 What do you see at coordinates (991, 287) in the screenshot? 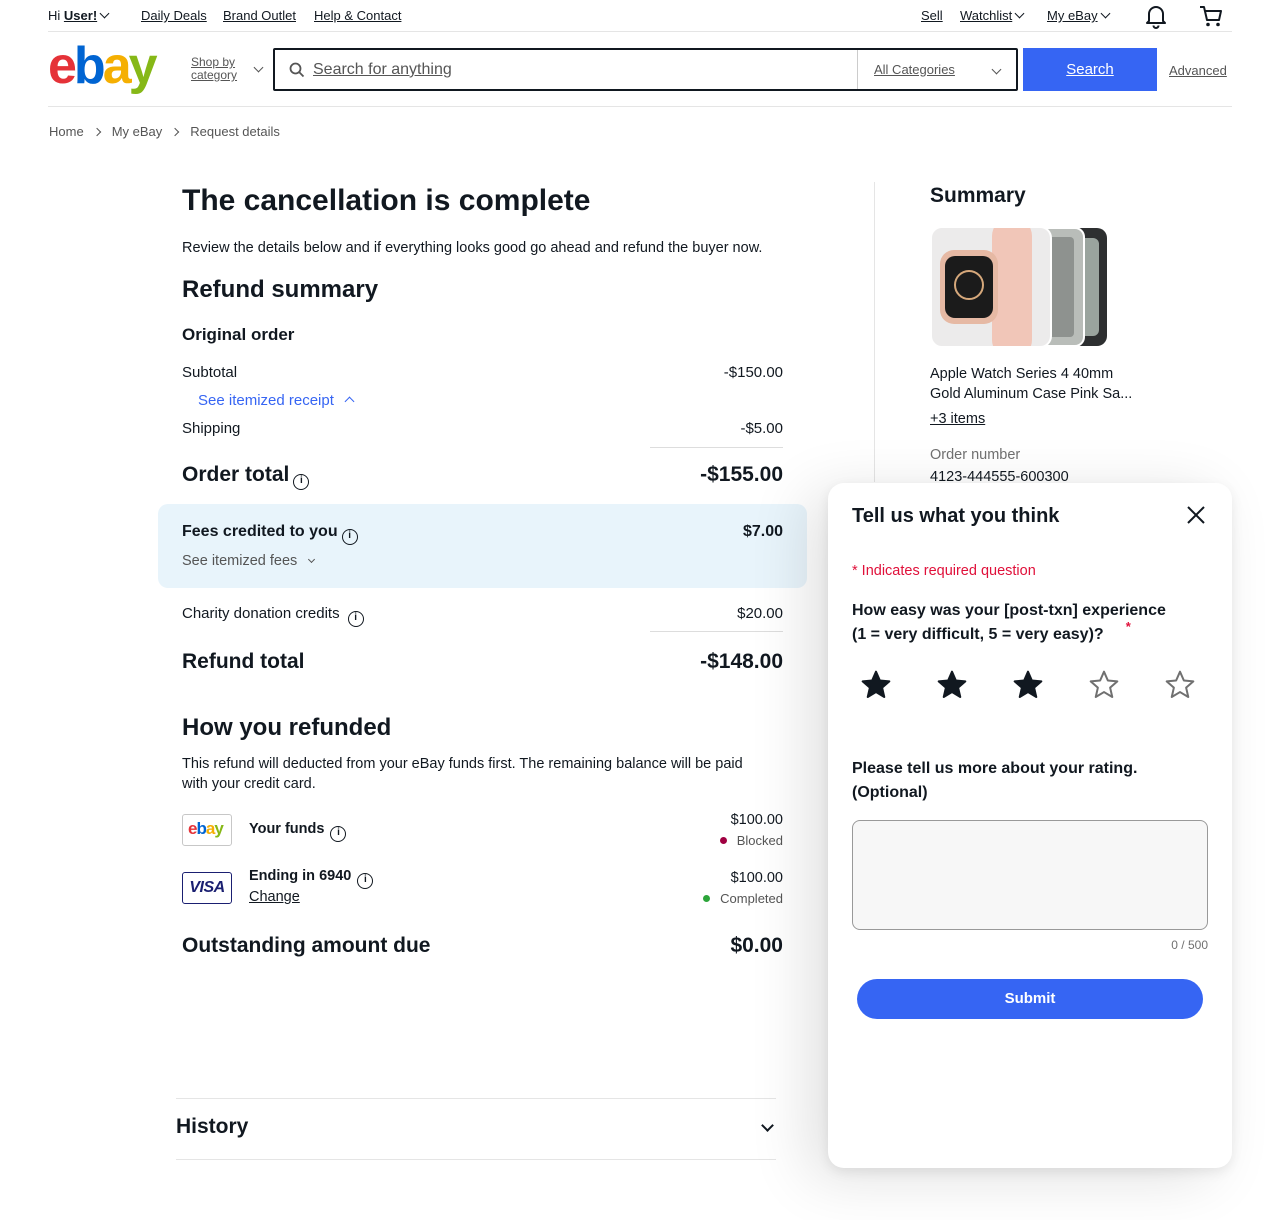
I see `product-thumbnail` at bounding box center [991, 287].